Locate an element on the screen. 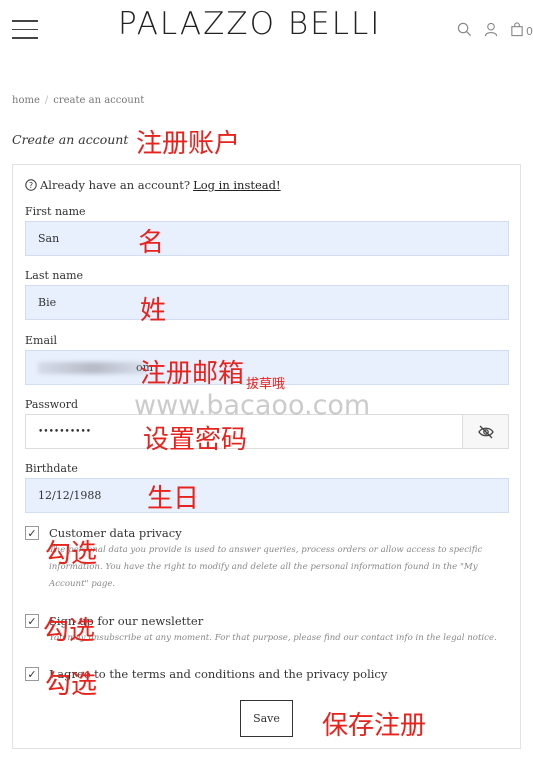 The height and width of the screenshot is (762, 533). terms-checkbox: ✓ is located at coordinates (32, 674).